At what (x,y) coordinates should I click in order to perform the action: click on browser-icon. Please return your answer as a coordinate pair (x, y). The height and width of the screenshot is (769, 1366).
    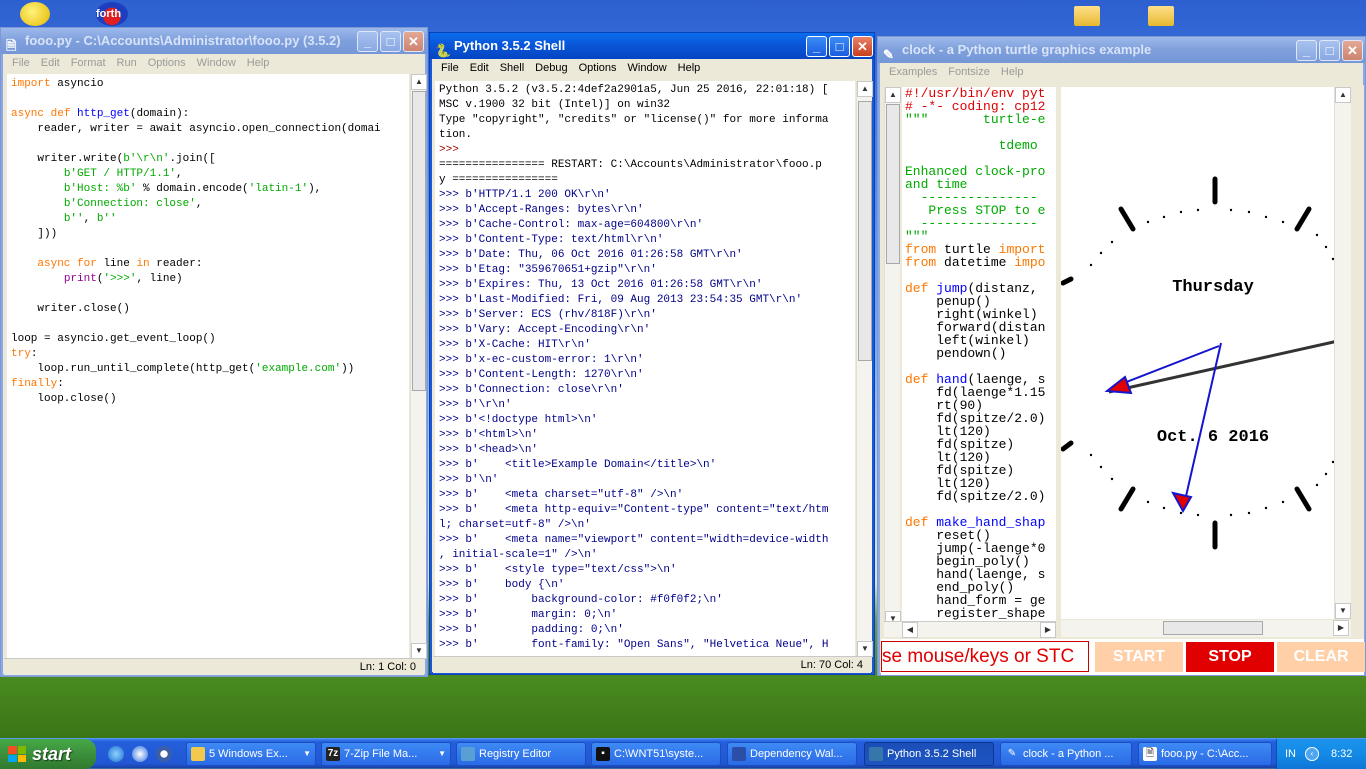
    Looking at the image, I should click on (140, 754).